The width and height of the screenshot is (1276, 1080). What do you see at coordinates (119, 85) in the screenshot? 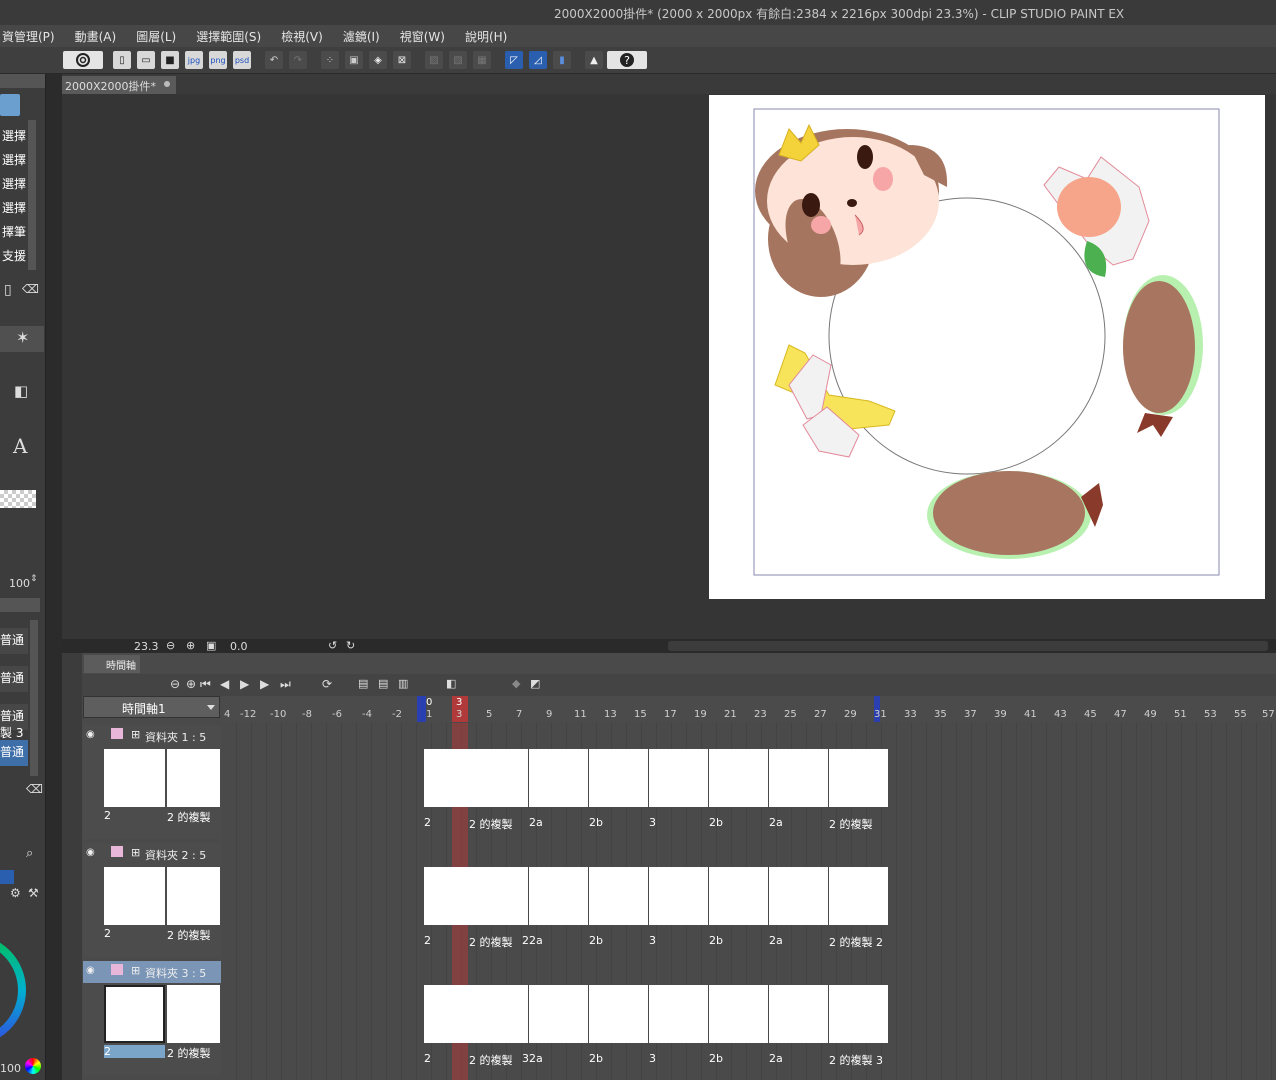
I see `document-tab: 2000X2000掛件*` at bounding box center [119, 85].